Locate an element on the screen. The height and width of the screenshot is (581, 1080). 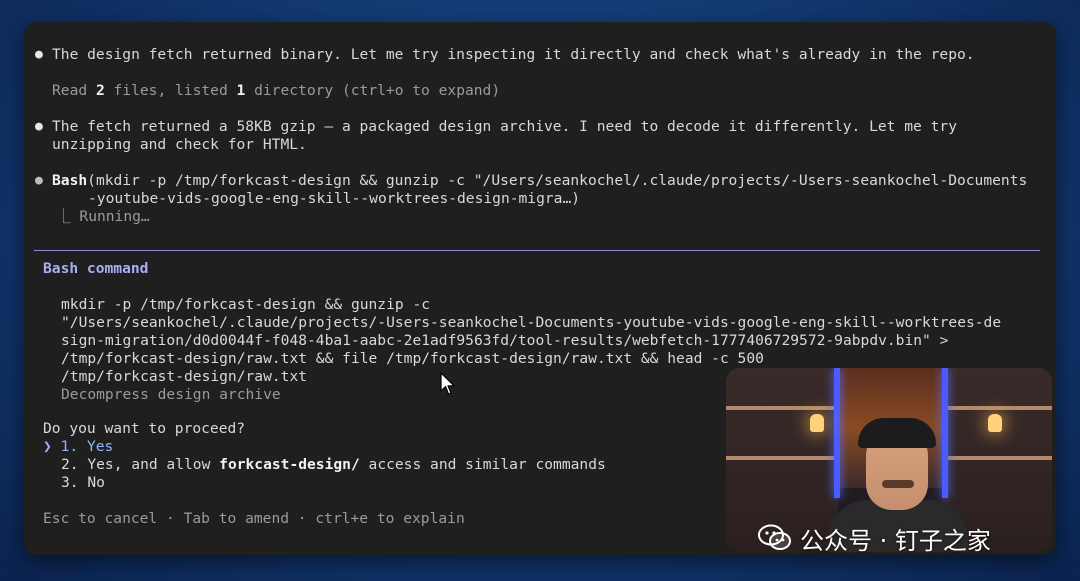
watermark: 公众号 · 钉子之家 is located at coordinates (874, 538).